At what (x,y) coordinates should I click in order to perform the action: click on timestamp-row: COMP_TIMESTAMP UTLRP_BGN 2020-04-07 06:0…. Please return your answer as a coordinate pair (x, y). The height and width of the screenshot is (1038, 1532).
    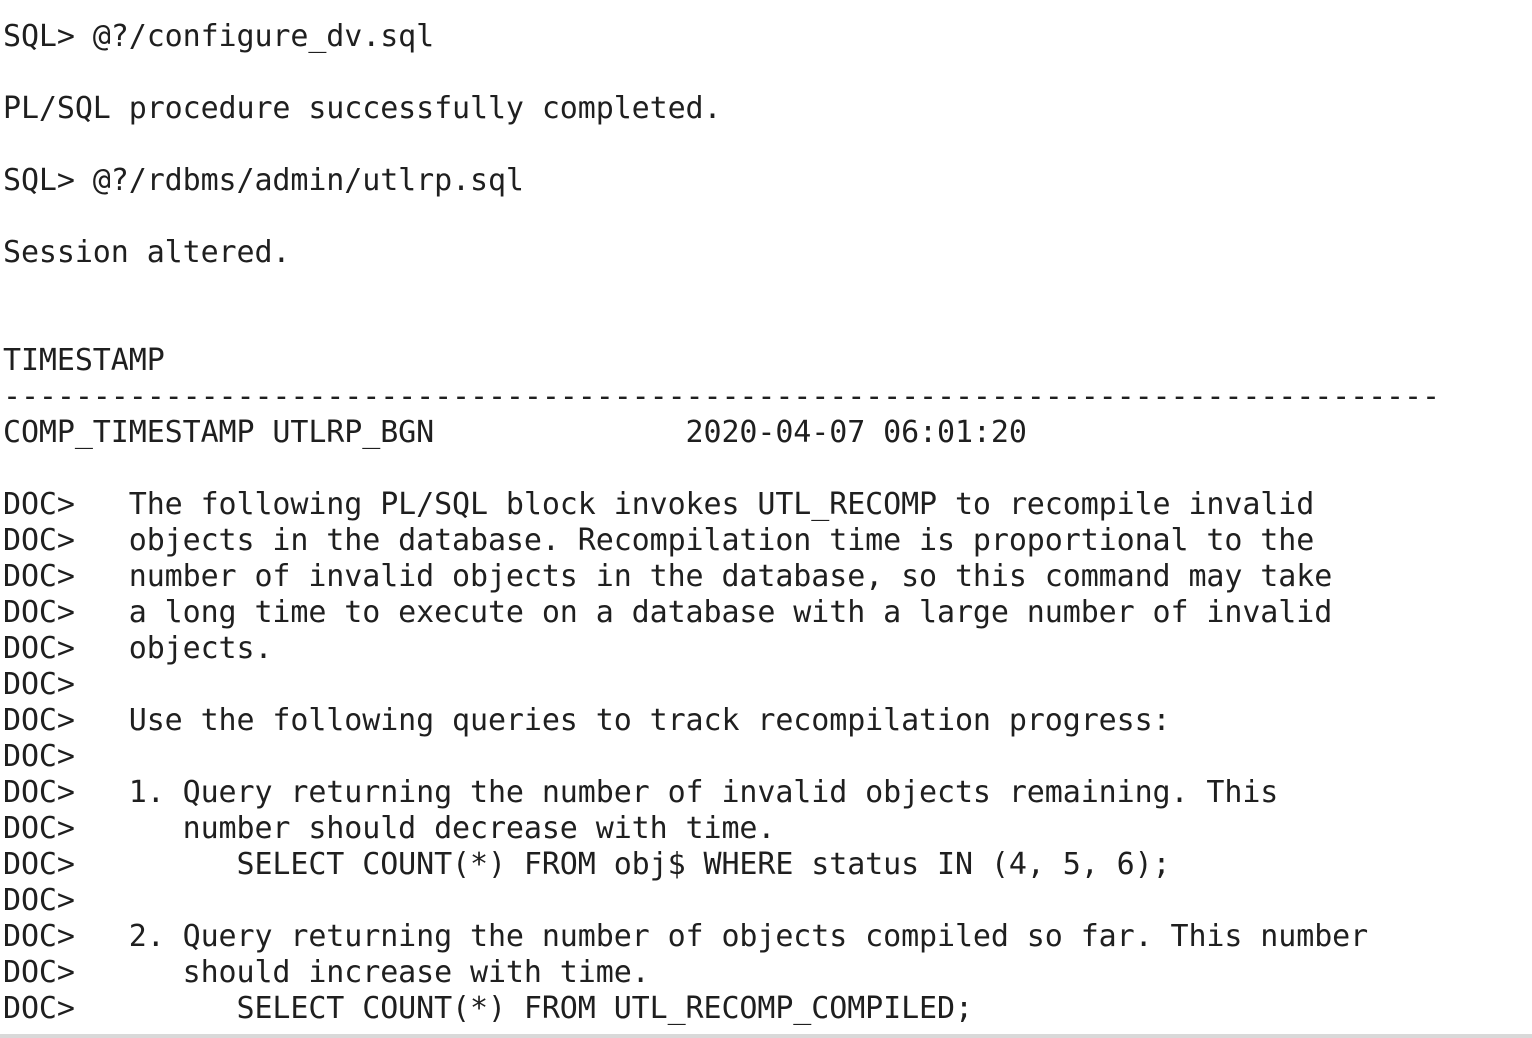
    Looking at the image, I should click on (515, 432).